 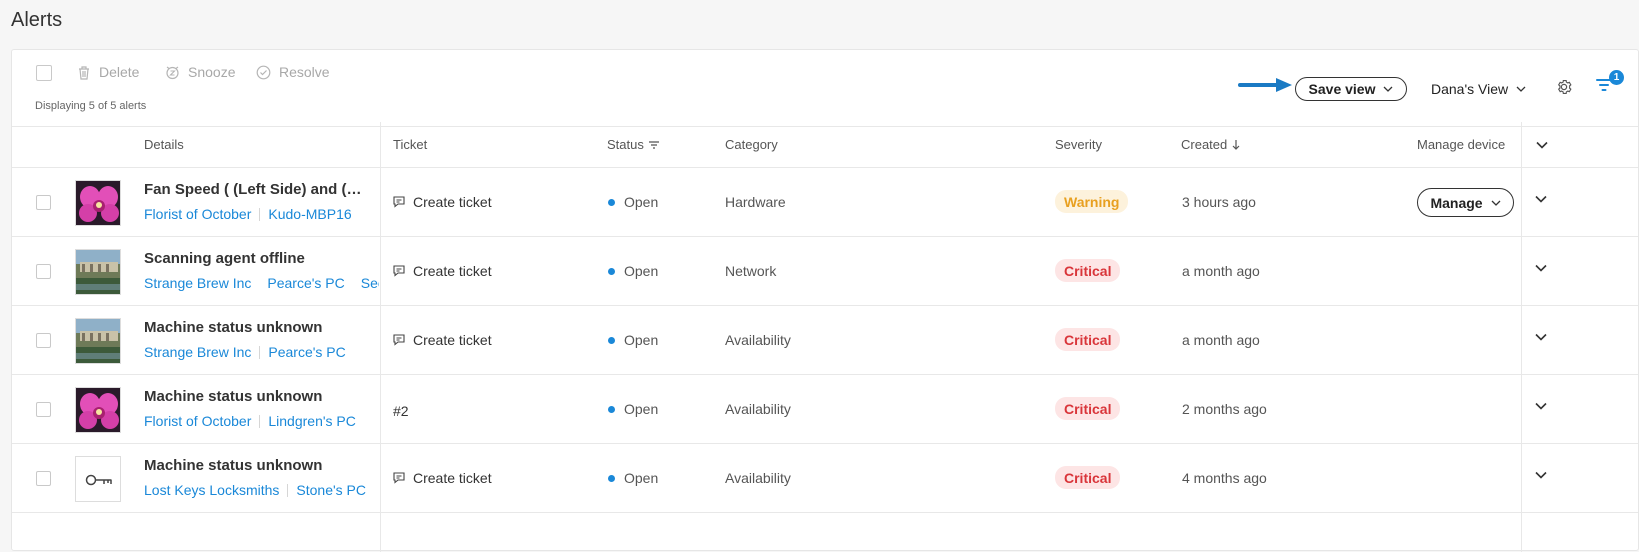 What do you see at coordinates (98, 410) in the screenshot?
I see `orchid-thumbnail` at bounding box center [98, 410].